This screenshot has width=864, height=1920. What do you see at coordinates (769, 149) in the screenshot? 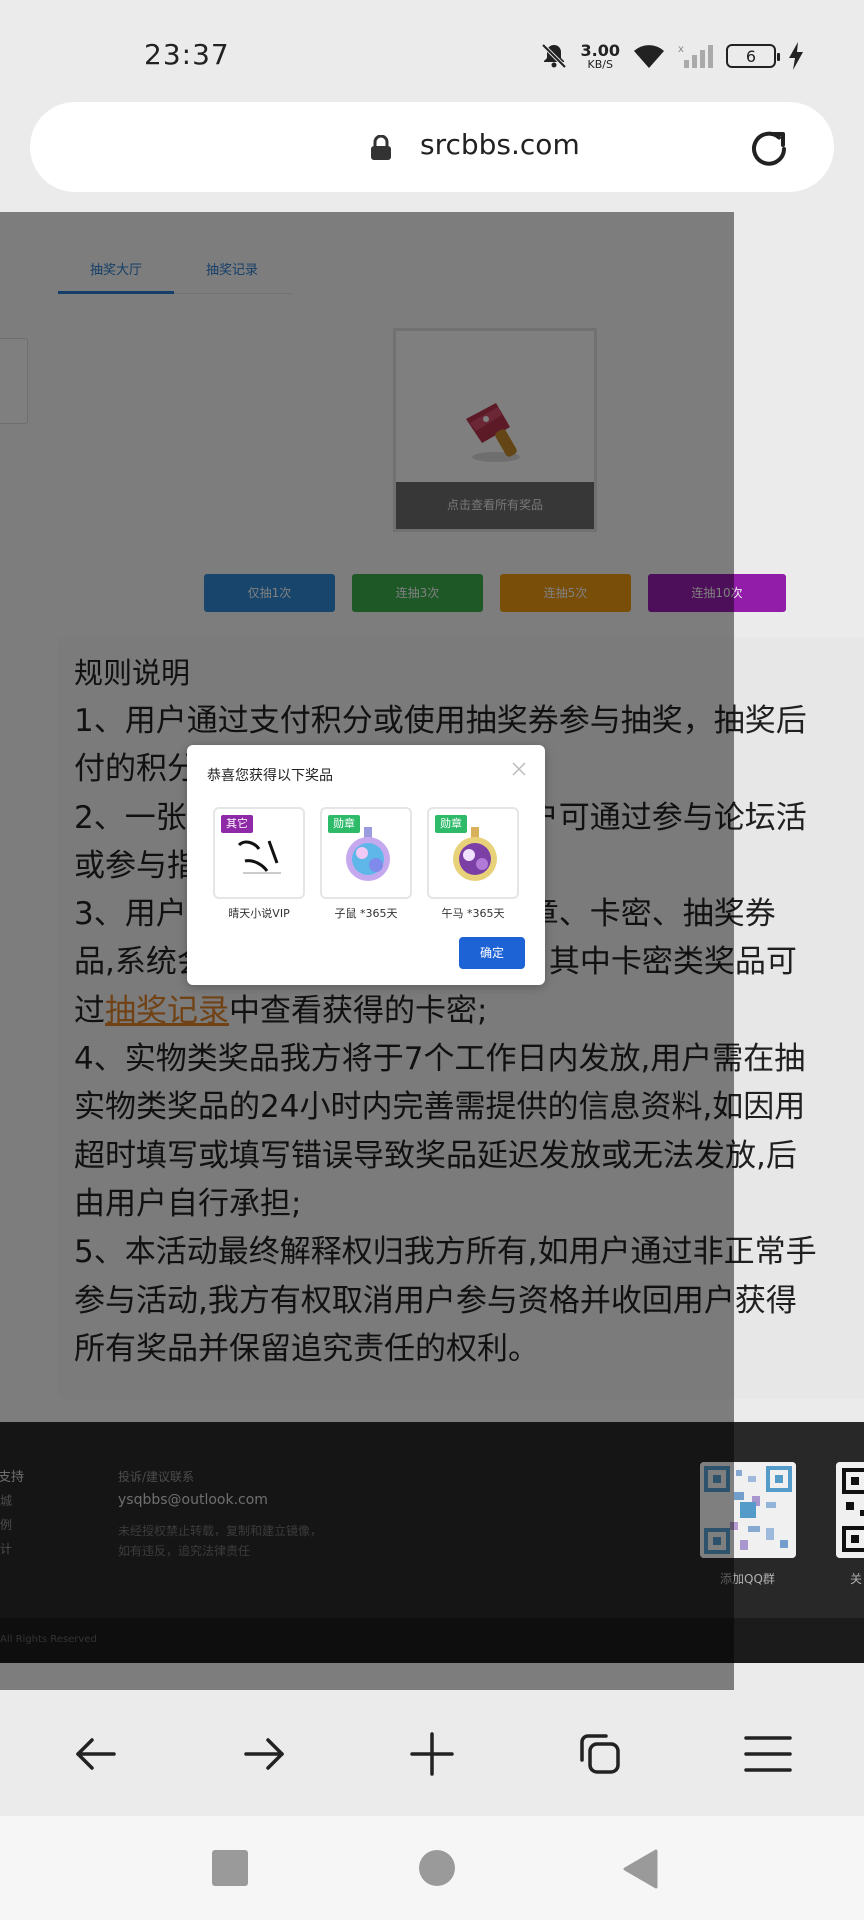
I see `reload-icon` at bounding box center [769, 149].